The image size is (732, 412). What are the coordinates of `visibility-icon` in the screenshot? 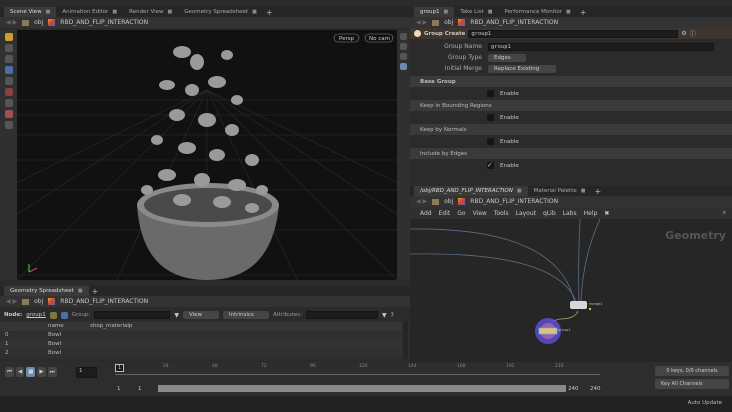 It's located at (403, 66).